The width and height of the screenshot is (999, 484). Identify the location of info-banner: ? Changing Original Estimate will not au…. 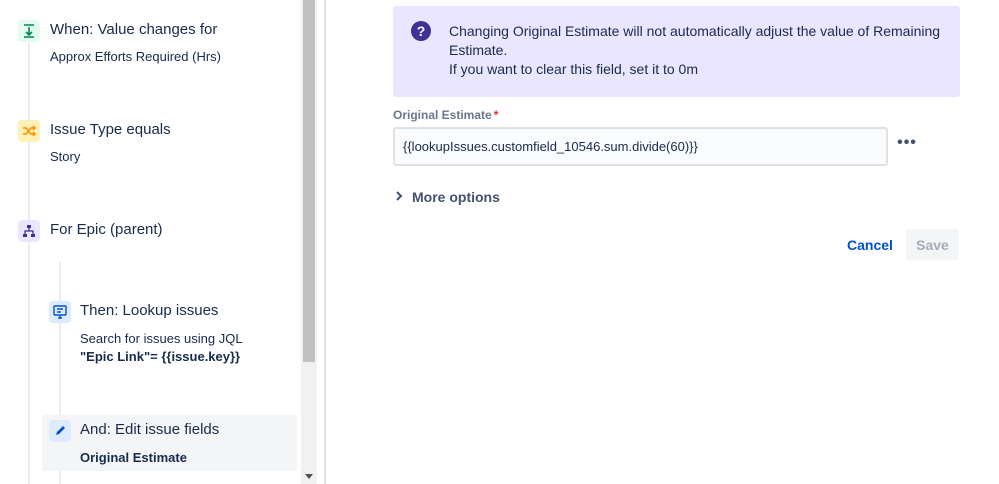
(676, 51).